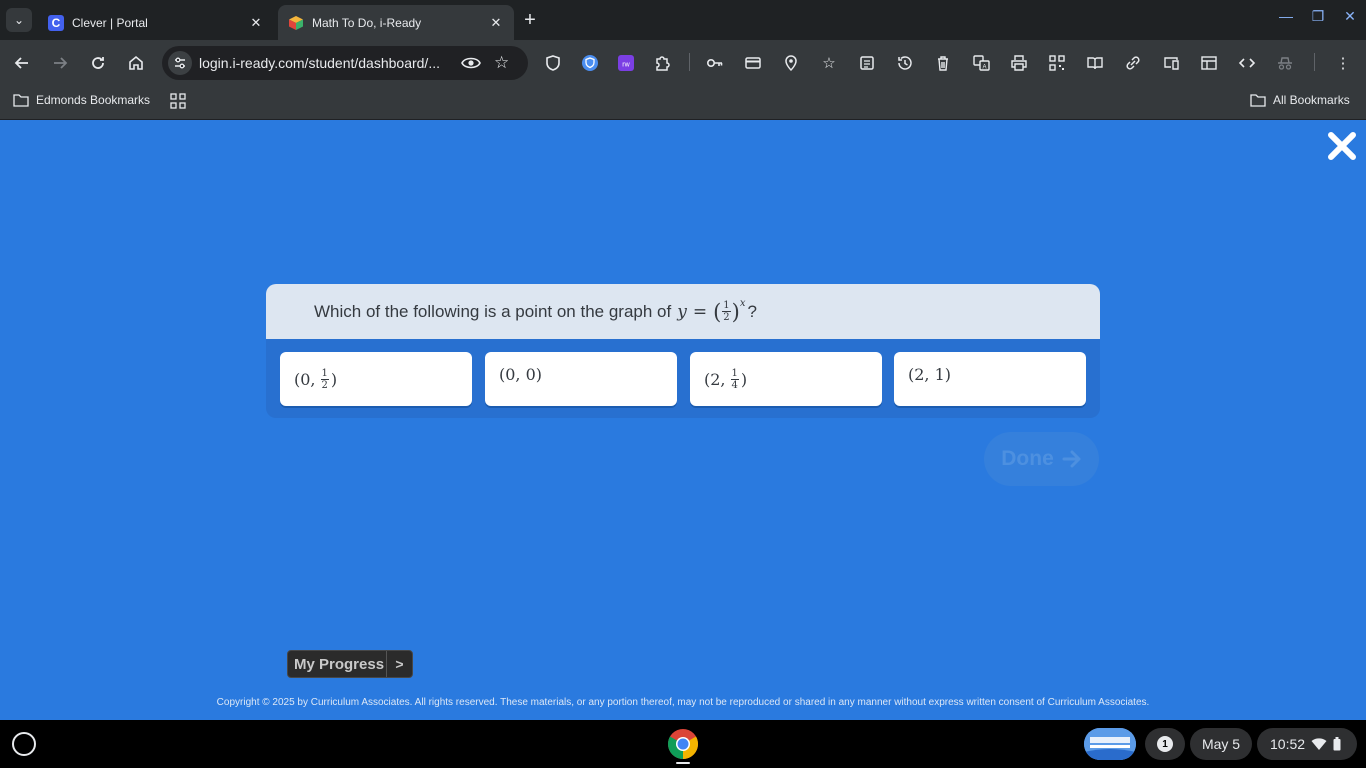 The height and width of the screenshot is (768, 1366). What do you see at coordinates (110, 22) in the screenshot?
I see `tab-title: Clever | Portal` at bounding box center [110, 22].